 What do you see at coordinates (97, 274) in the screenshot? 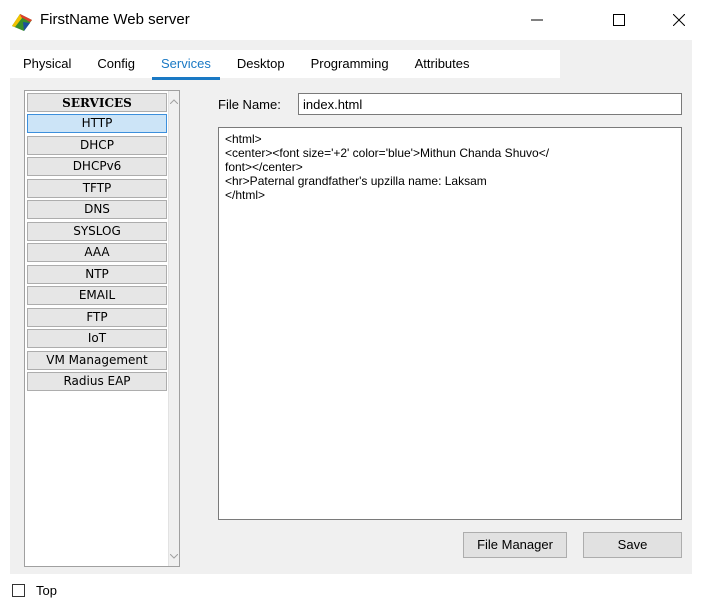
I see `service-ntp-button: NTP` at bounding box center [97, 274].